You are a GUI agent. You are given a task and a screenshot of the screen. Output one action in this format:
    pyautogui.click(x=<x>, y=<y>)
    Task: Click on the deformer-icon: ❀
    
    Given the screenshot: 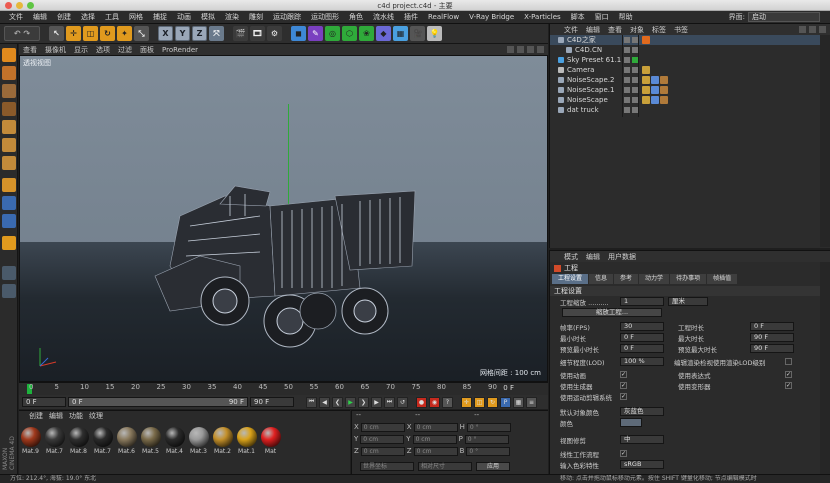 What is the action you would take?
    pyautogui.click(x=366, y=33)
    